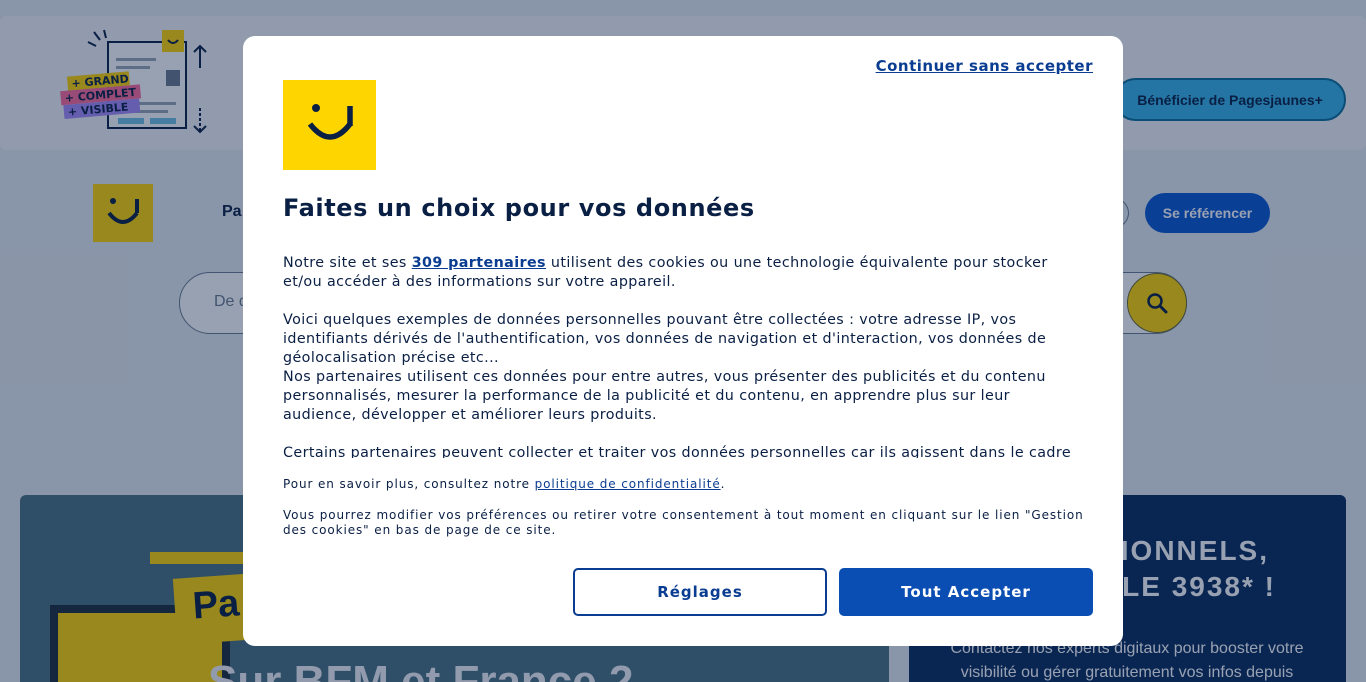  I want to click on modal-title: Faites un choix pour vos données, so click(519, 208).